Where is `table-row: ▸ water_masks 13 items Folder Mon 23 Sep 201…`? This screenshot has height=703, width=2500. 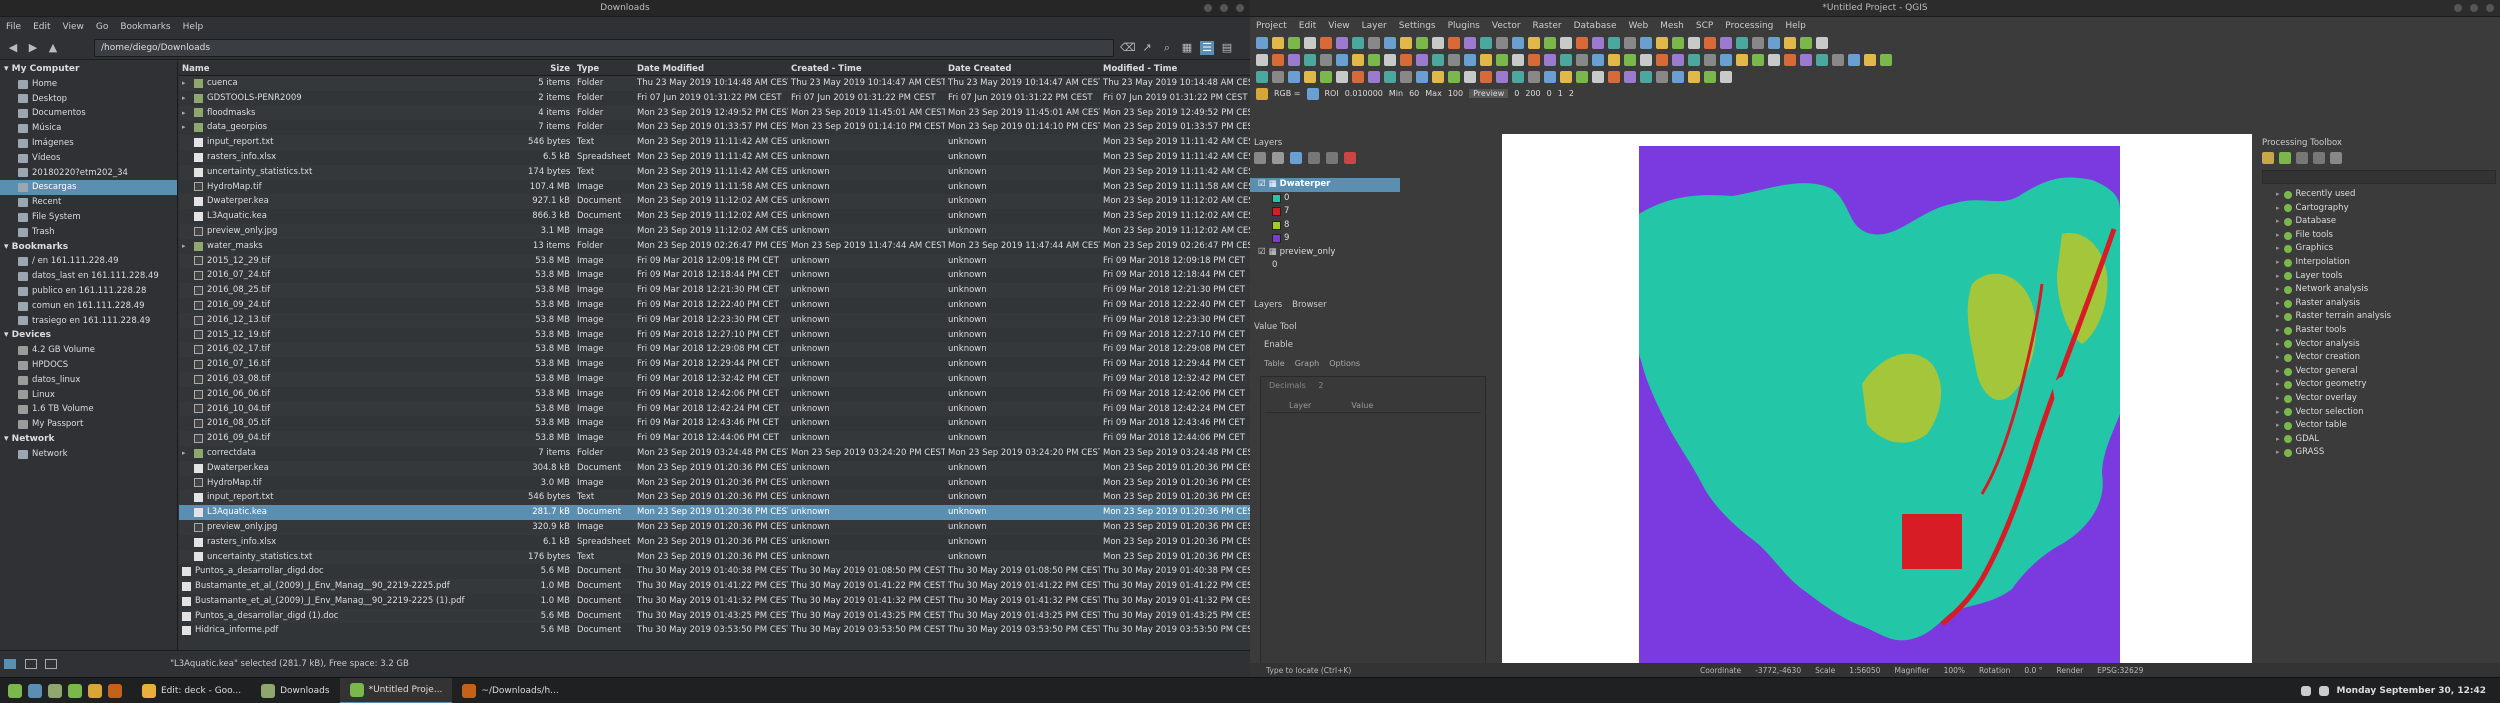
table-row: ▸ water_masks 13 items Folder Mon 23 Sep 201… is located at coordinates (714, 246).